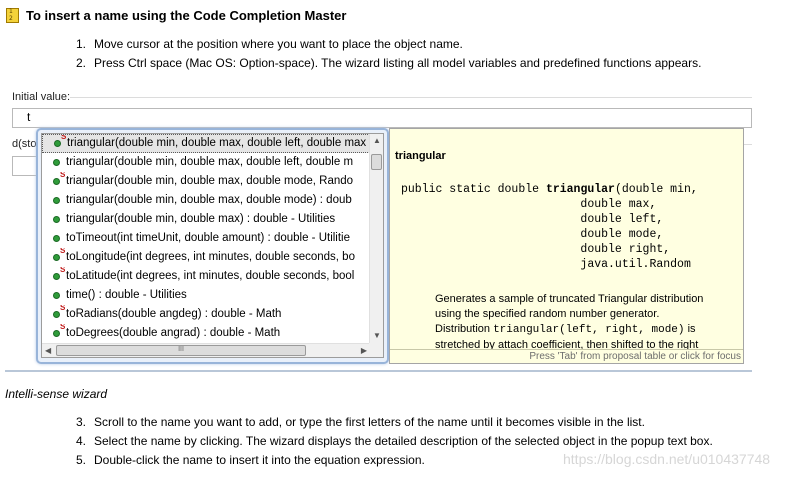 This screenshot has width=809, height=478. What do you see at coordinates (364, 351) in the screenshot?
I see `scroll-right-arrow: ▶` at bounding box center [364, 351].